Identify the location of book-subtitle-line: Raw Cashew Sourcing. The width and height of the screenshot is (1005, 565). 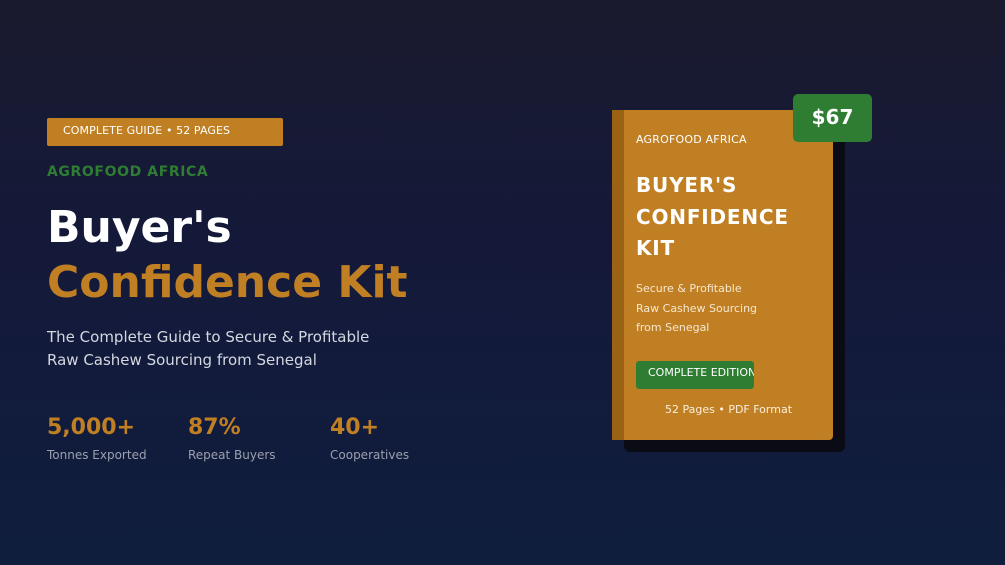
(697, 308).